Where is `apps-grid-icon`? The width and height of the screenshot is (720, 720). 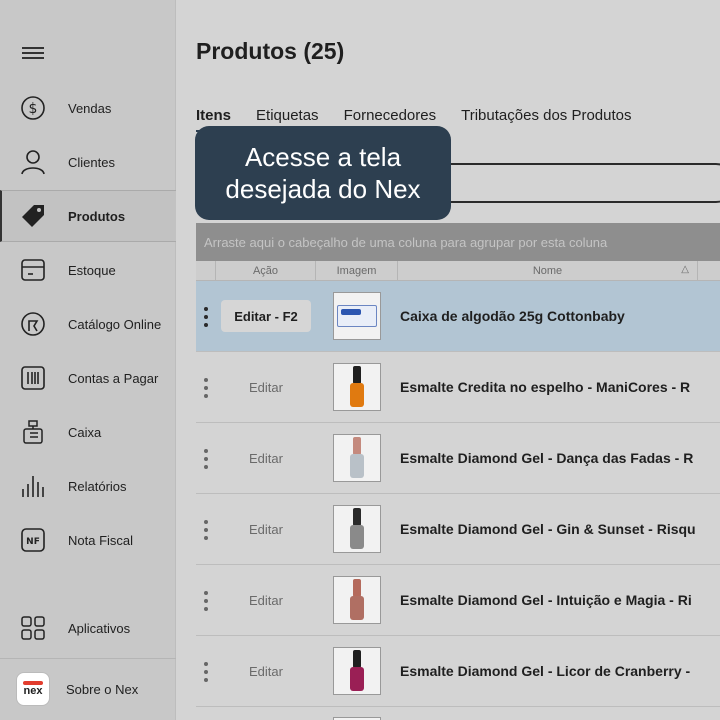
apps-grid-icon is located at coordinates (33, 628).